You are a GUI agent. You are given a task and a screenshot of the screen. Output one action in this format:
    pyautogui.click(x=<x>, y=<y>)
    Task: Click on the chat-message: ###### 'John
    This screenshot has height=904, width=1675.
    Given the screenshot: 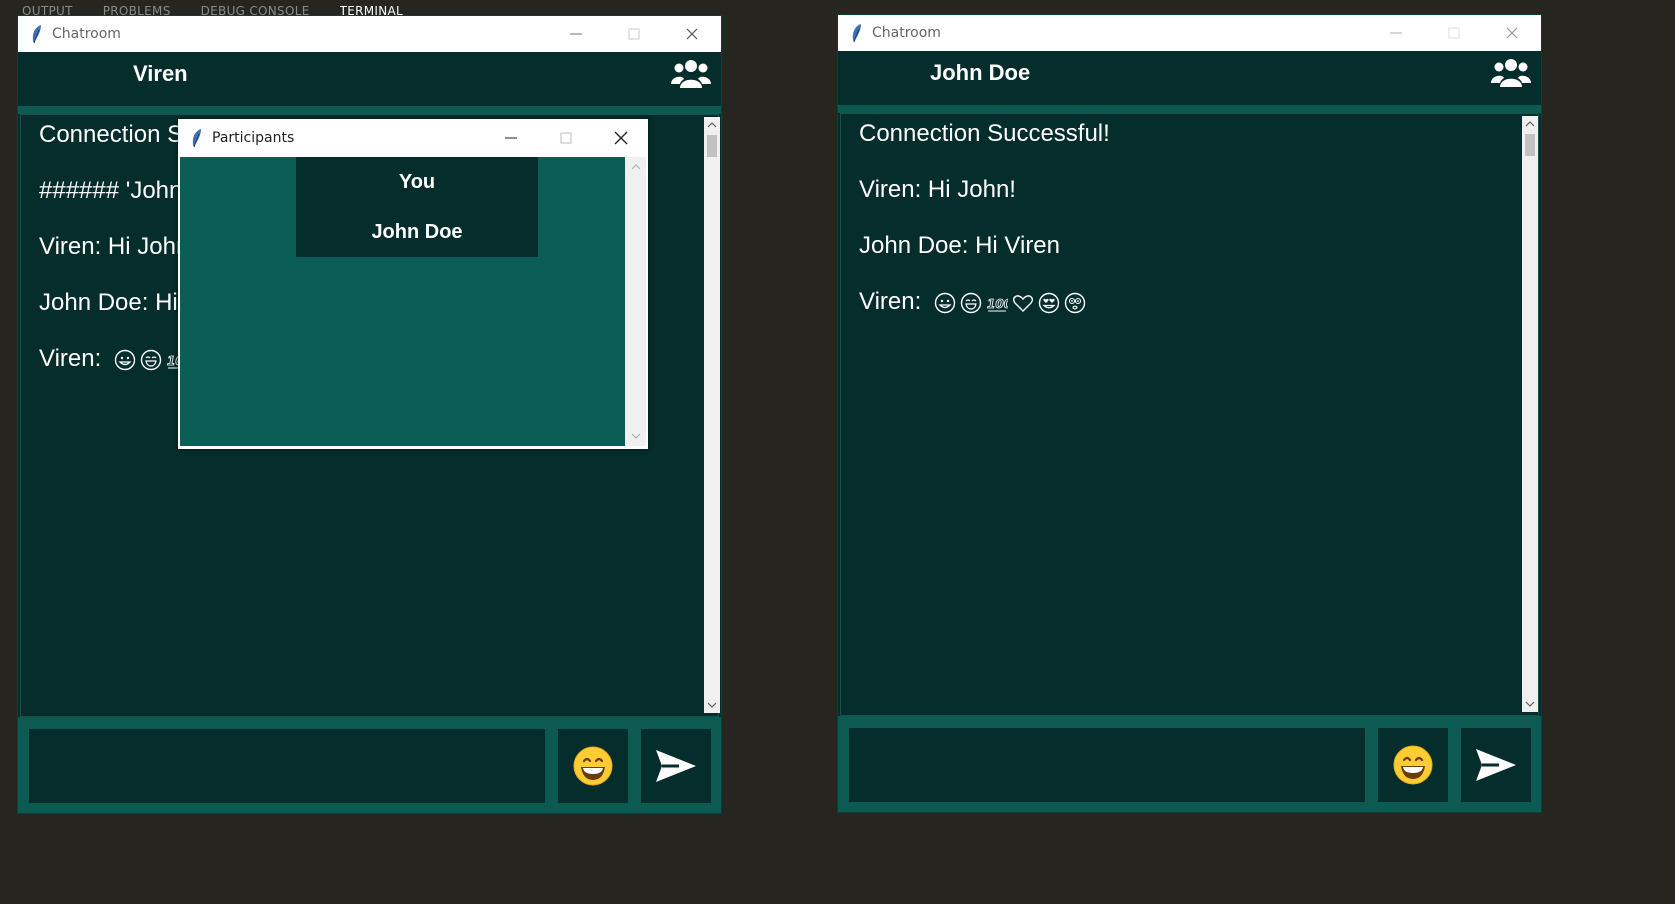 What is the action you would take?
    pyautogui.click(x=111, y=190)
    